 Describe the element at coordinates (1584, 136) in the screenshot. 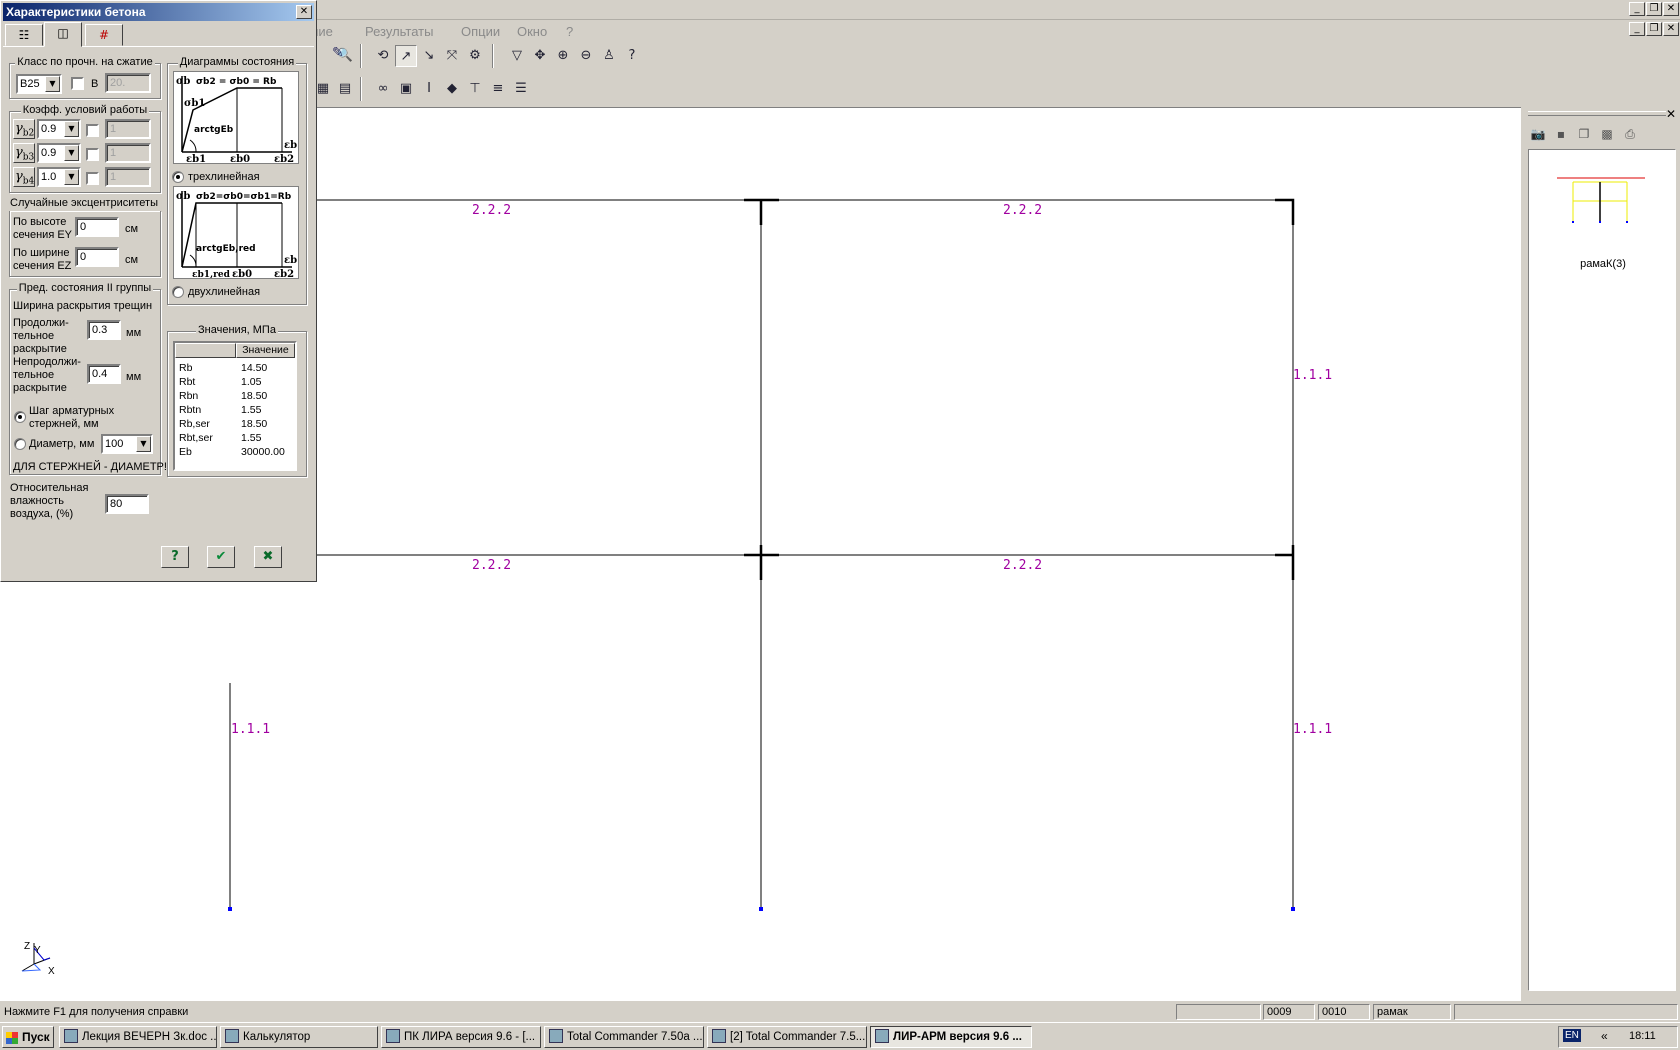

I see `copy-icon: ❐` at that location.